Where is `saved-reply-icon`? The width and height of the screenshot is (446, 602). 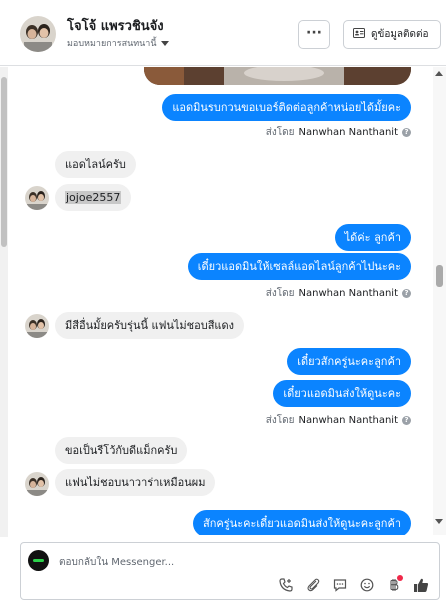 saved-reply-icon is located at coordinates (339, 584).